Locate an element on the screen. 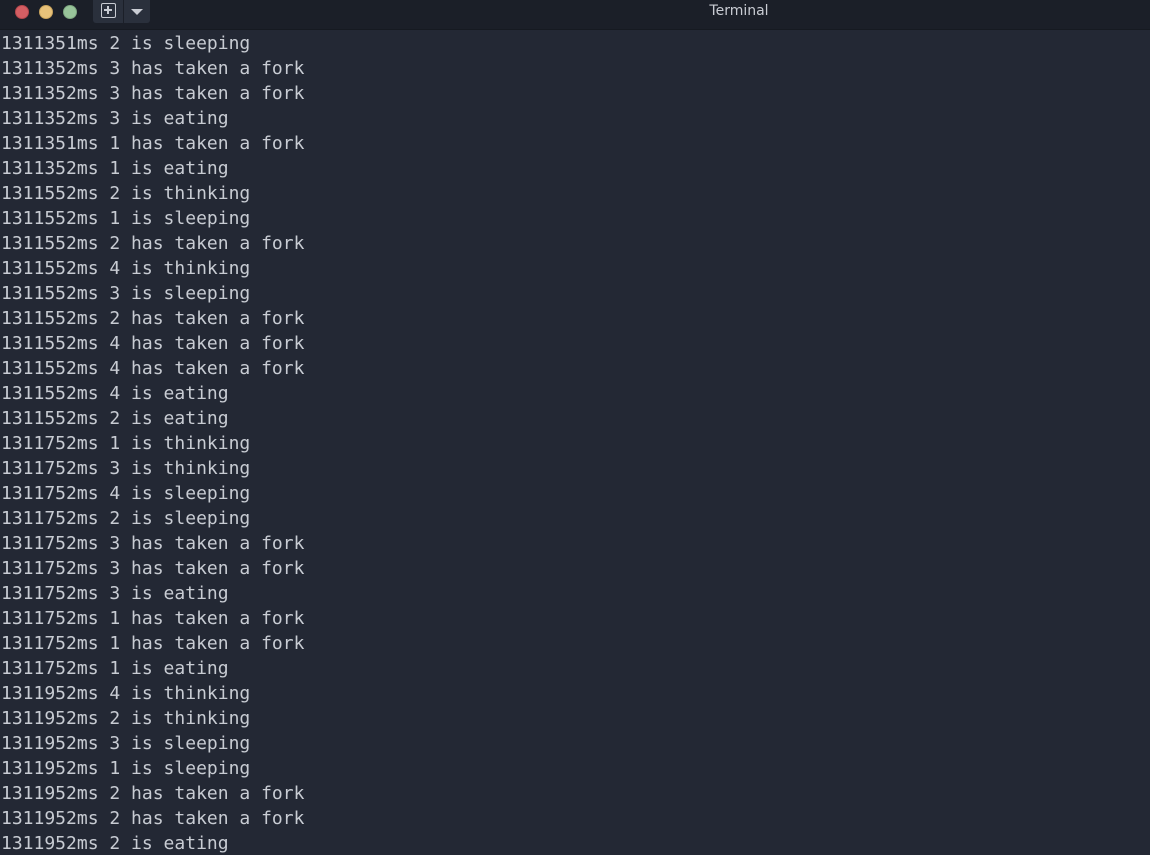 Image resolution: width=1150 pixels, height=855 pixels. terminal-line: 1311752ms 1 is thinking is located at coordinates (126, 443).